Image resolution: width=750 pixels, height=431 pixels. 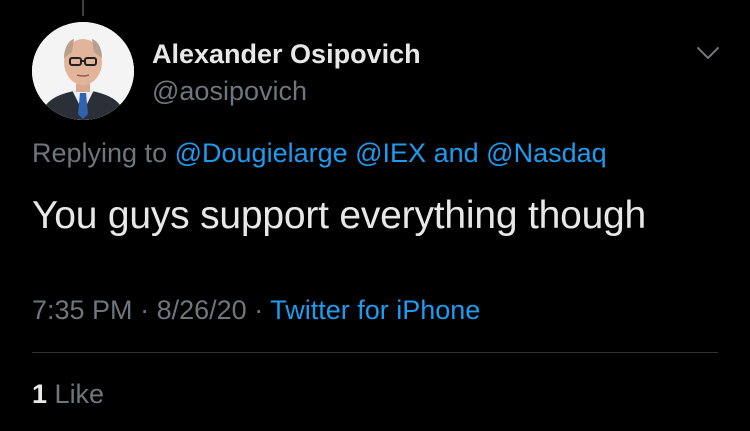 What do you see at coordinates (261, 153) in the screenshot?
I see `mention-link-dougielarge: @Dougielarge` at bounding box center [261, 153].